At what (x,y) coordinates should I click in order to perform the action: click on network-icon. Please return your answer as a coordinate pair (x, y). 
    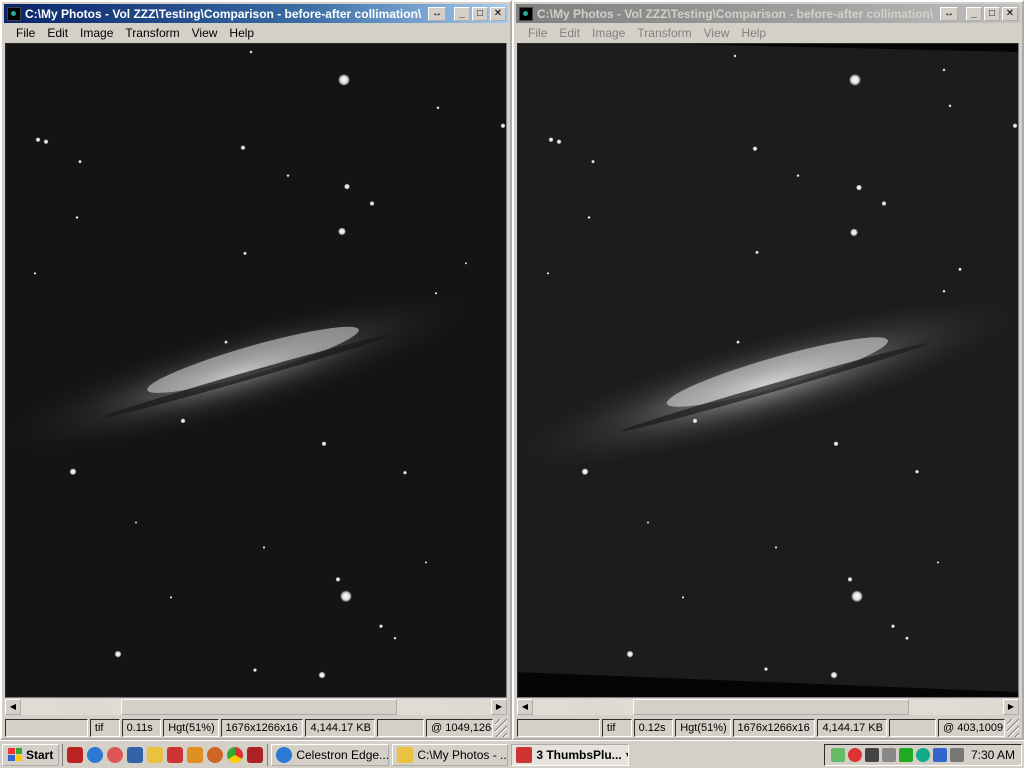
    Looking at the image, I should click on (837, 754).